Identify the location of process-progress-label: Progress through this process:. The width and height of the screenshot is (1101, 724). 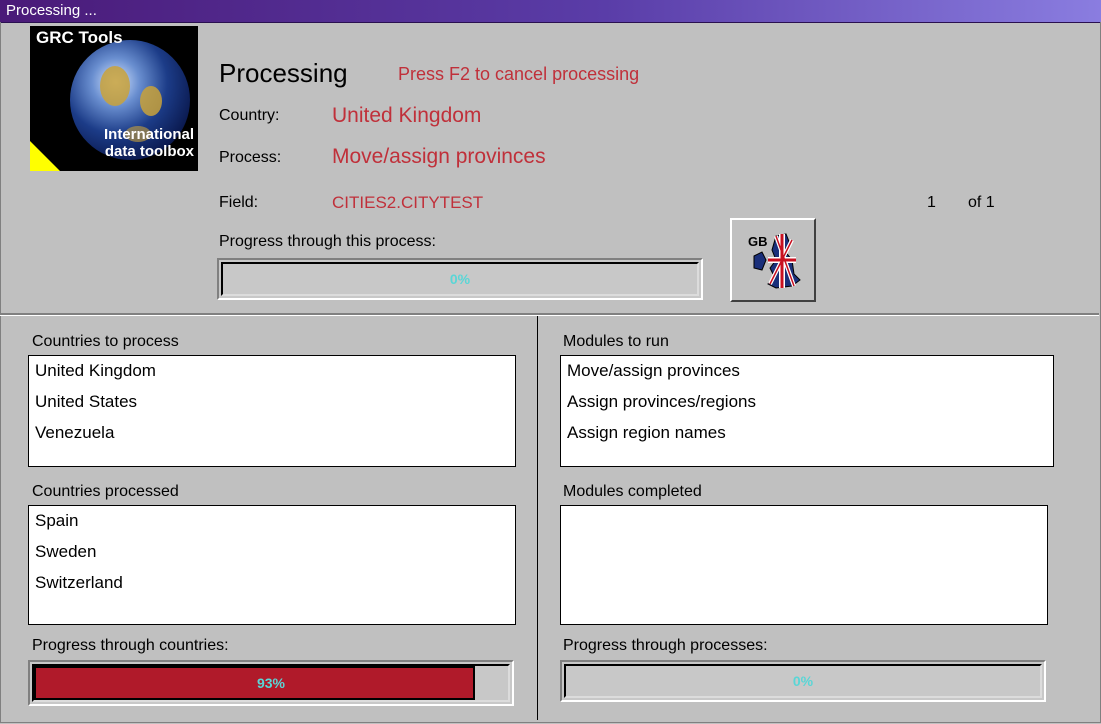
(327, 241).